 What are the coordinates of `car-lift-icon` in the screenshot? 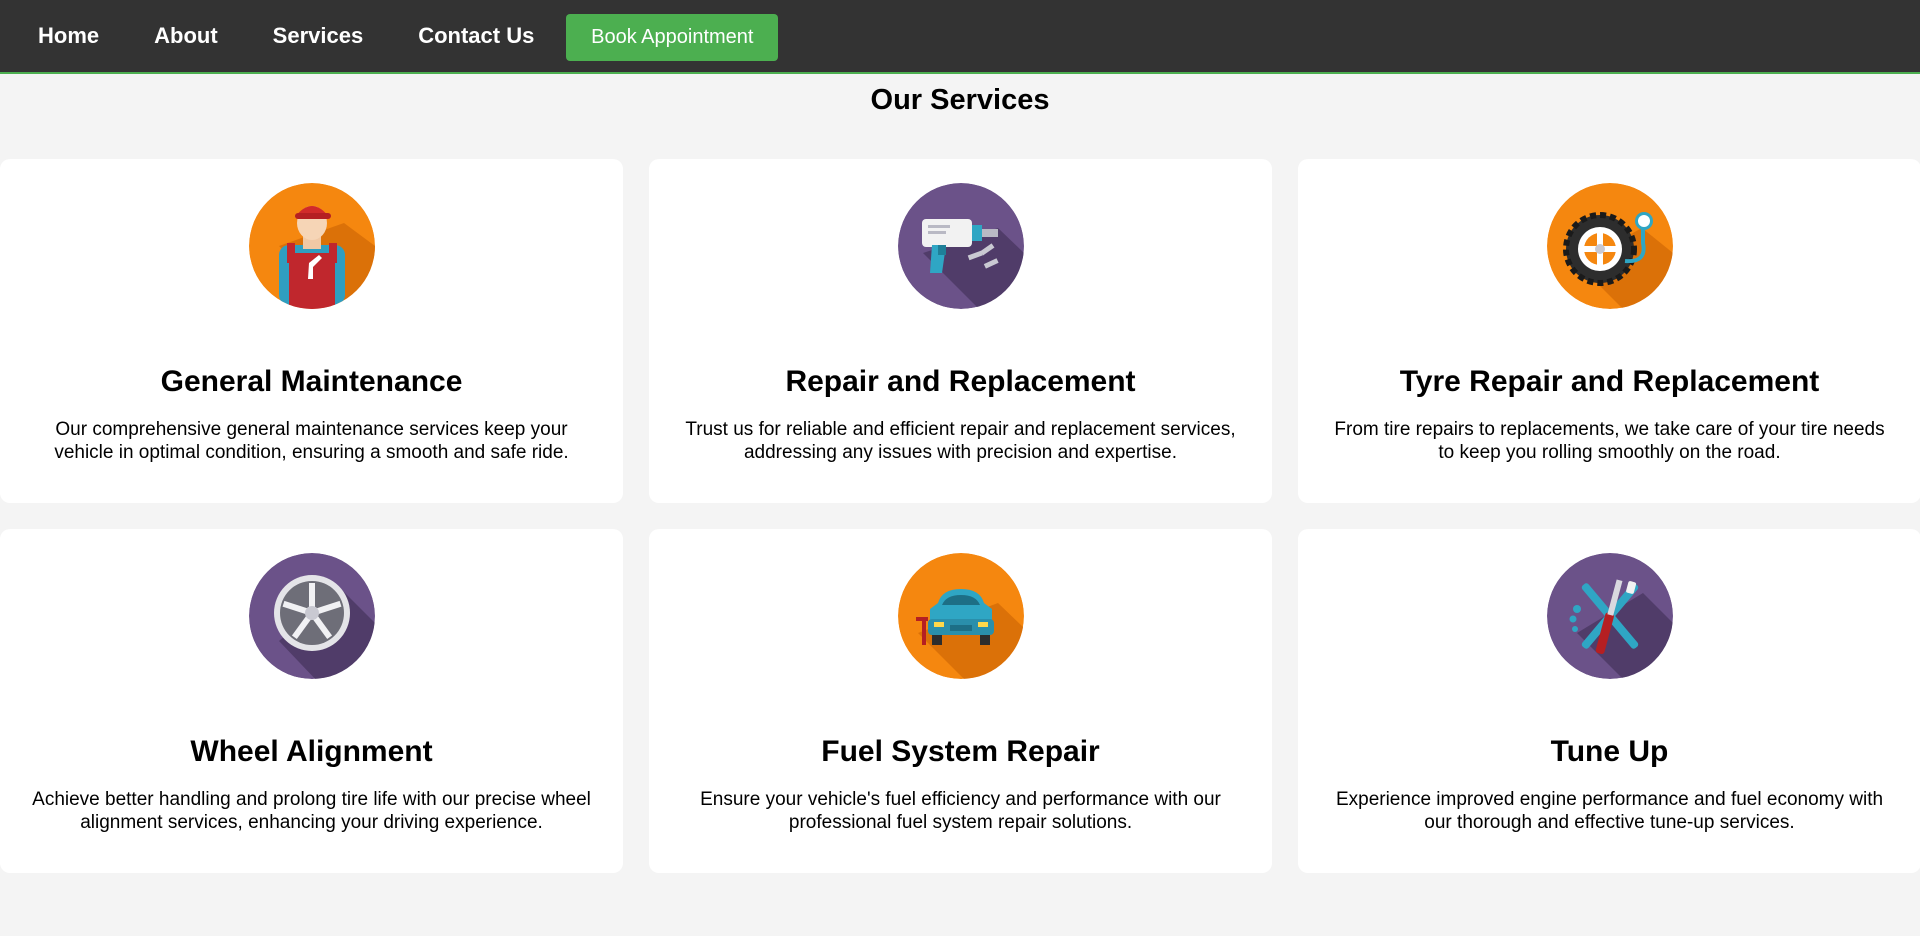 It's located at (960, 616).